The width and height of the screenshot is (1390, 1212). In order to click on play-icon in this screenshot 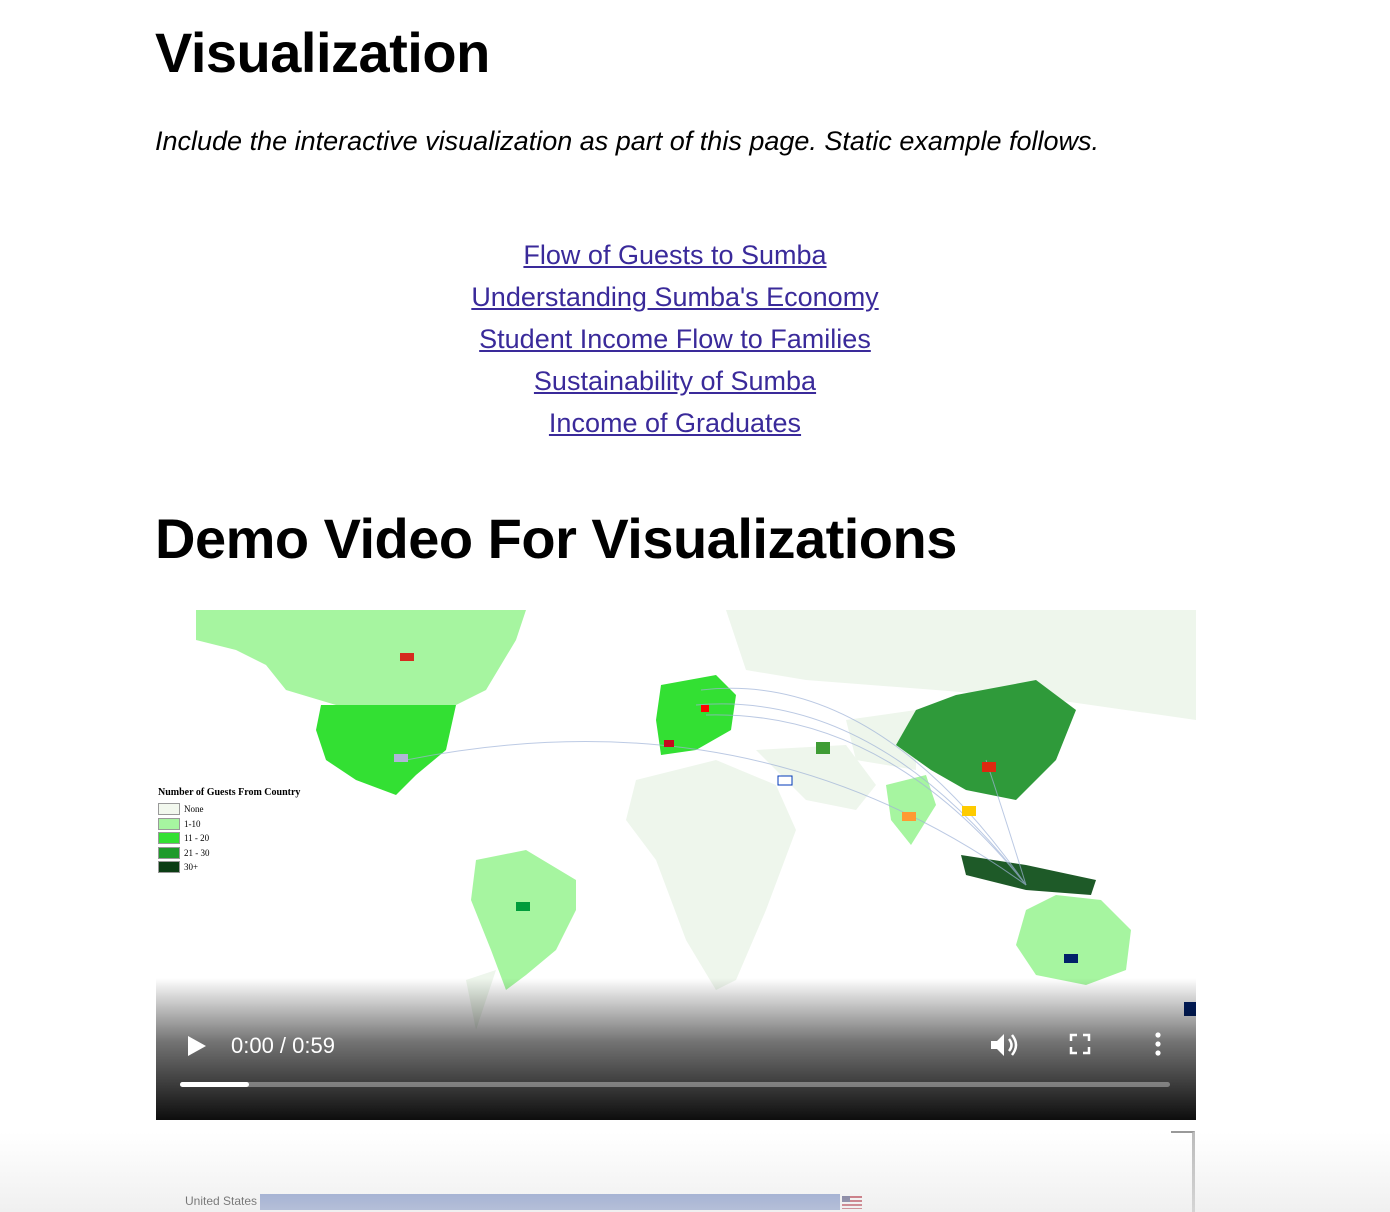, I will do `click(196, 1046)`.